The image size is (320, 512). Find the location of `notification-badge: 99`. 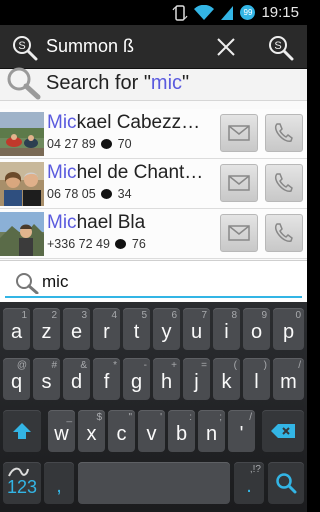

notification-badge: 99 is located at coordinates (248, 12).